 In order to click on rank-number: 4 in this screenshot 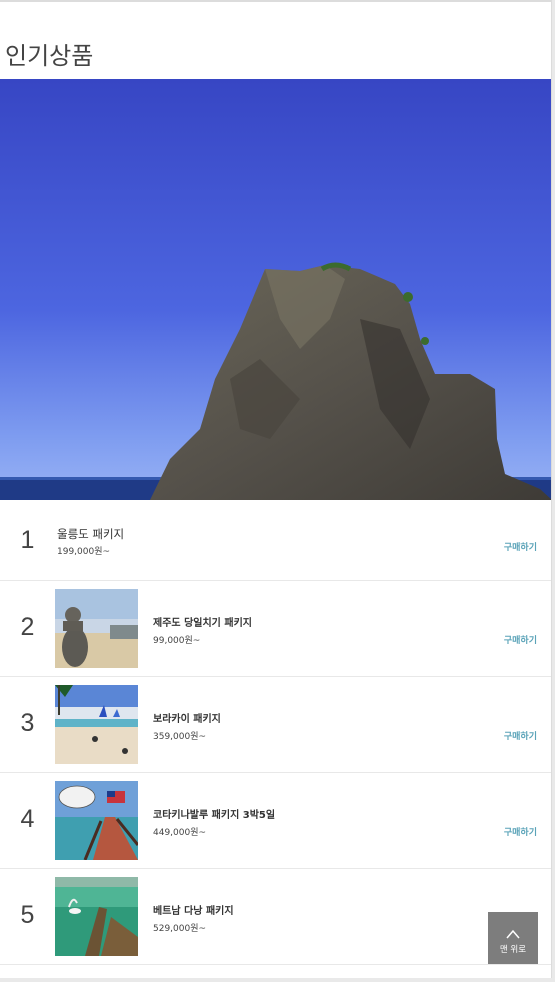, I will do `click(27, 819)`.